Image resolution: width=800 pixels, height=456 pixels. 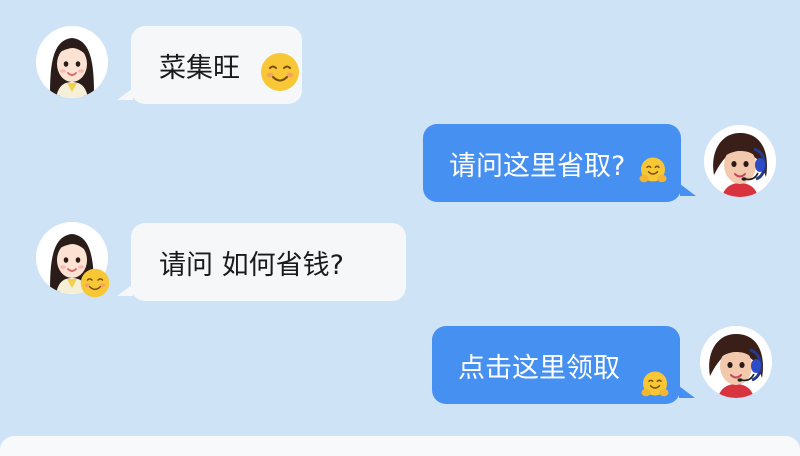 I want to click on user-avatar, so click(x=72, y=62).